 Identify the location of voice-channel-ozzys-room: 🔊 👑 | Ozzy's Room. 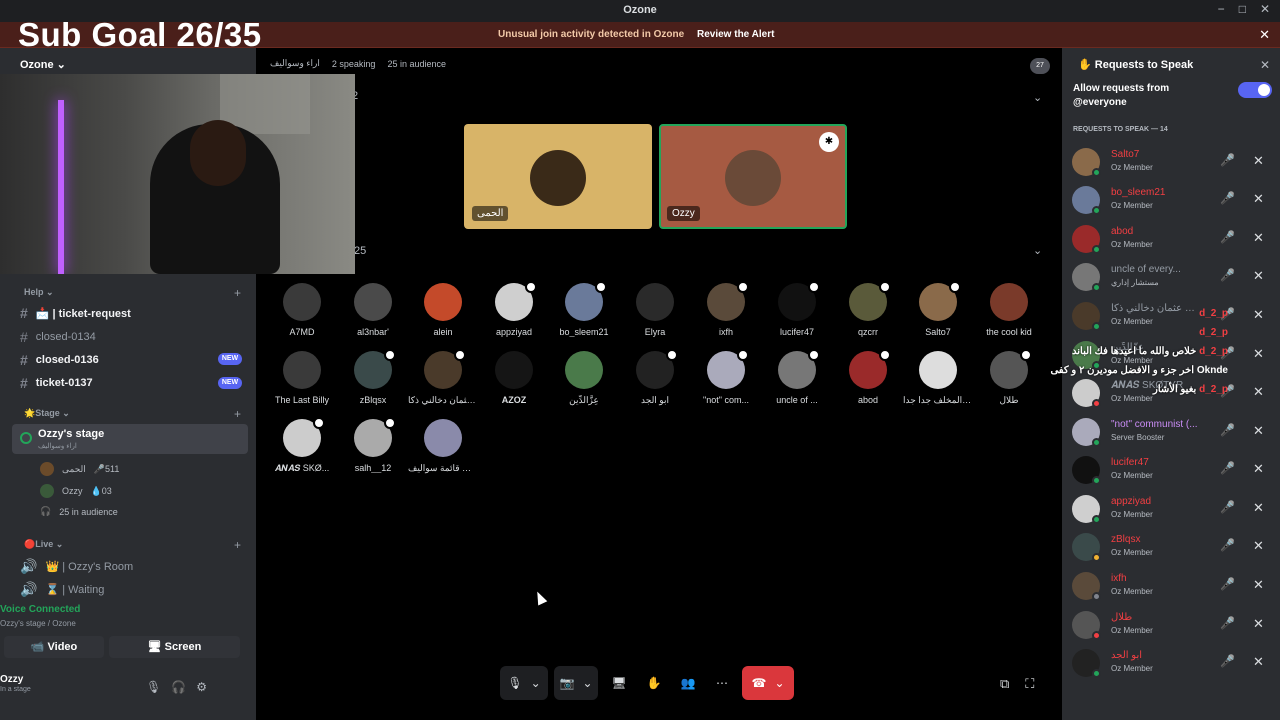
(76, 566).